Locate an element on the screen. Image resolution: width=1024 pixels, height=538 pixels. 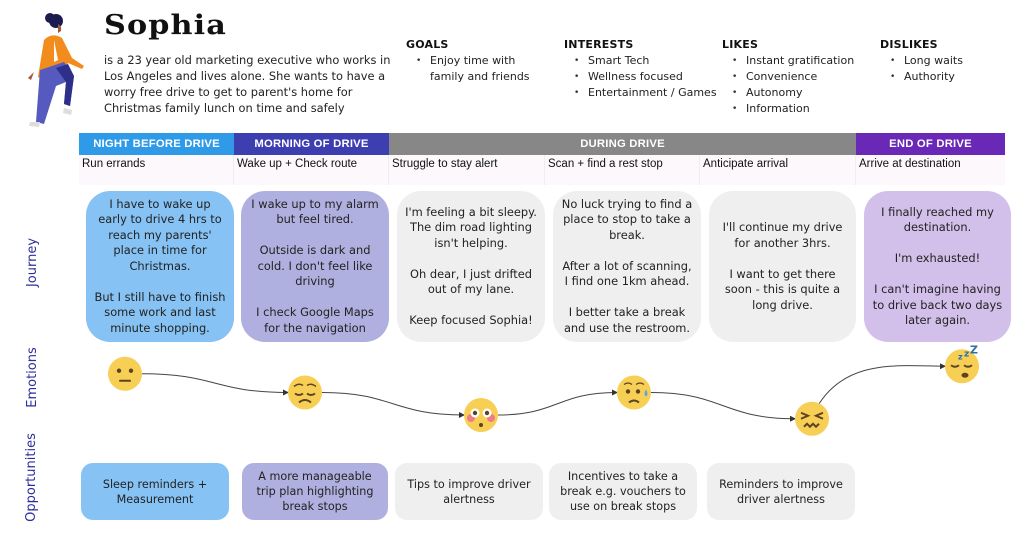
opportunity-card: Reminders to improve driver alertness is located at coordinates (781, 491).